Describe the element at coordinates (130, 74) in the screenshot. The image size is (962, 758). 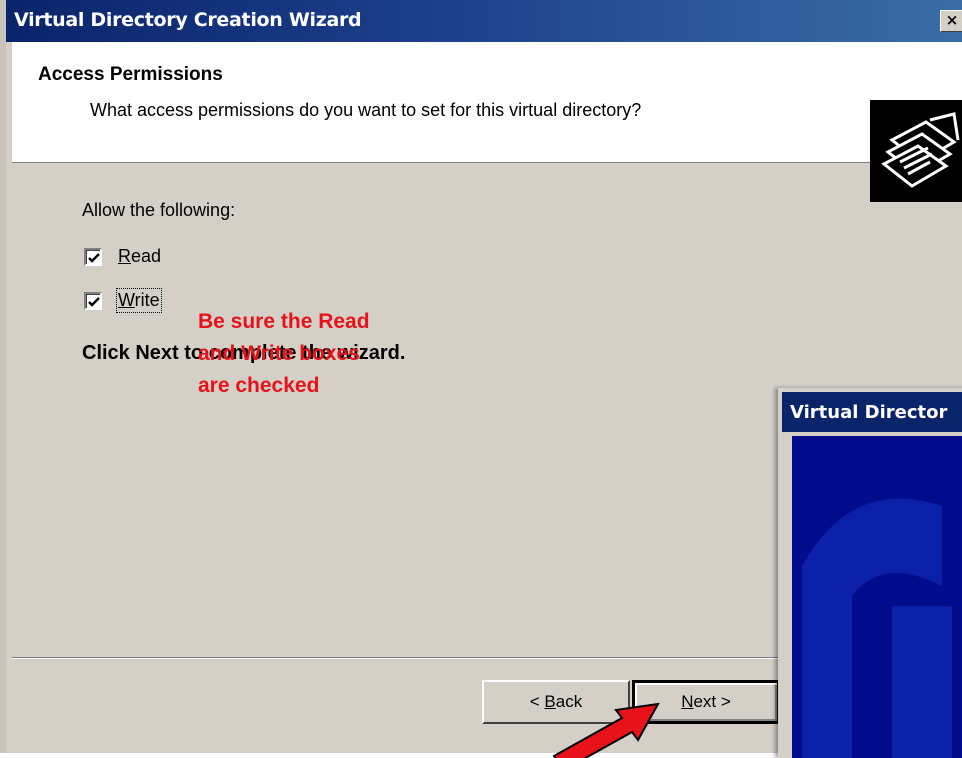
I see `page-title: Access Permissions` at that location.